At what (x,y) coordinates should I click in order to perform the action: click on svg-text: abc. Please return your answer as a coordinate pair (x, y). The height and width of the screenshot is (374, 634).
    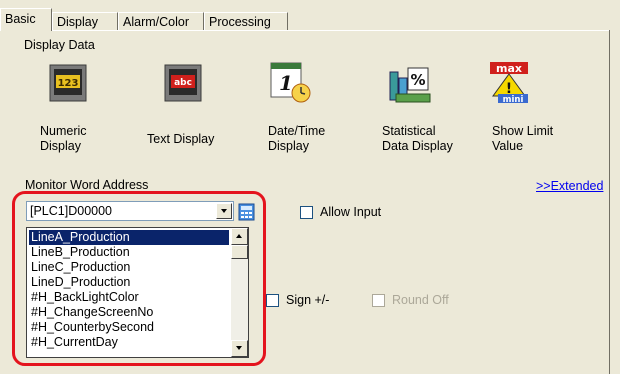
    Looking at the image, I should click on (183, 83).